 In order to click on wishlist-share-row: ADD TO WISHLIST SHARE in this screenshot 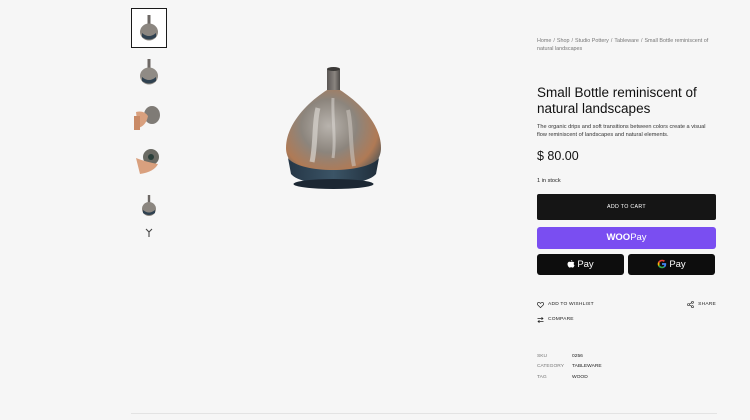, I will do `click(626, 305)`.